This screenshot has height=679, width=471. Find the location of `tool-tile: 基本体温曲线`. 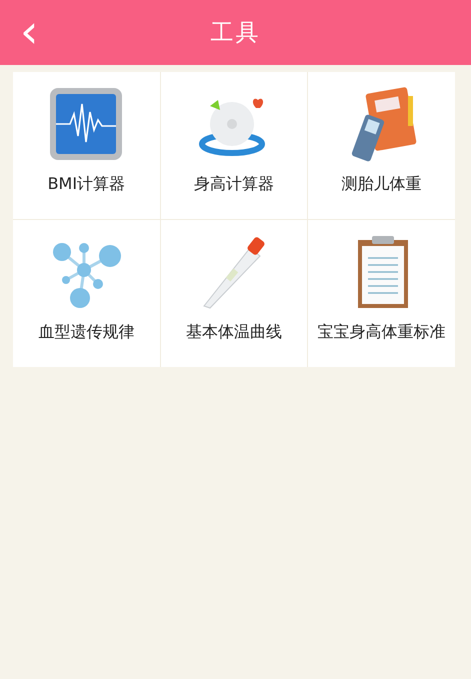

tool-tile: 基本体温曲线 is located at coordinates (234, 293).